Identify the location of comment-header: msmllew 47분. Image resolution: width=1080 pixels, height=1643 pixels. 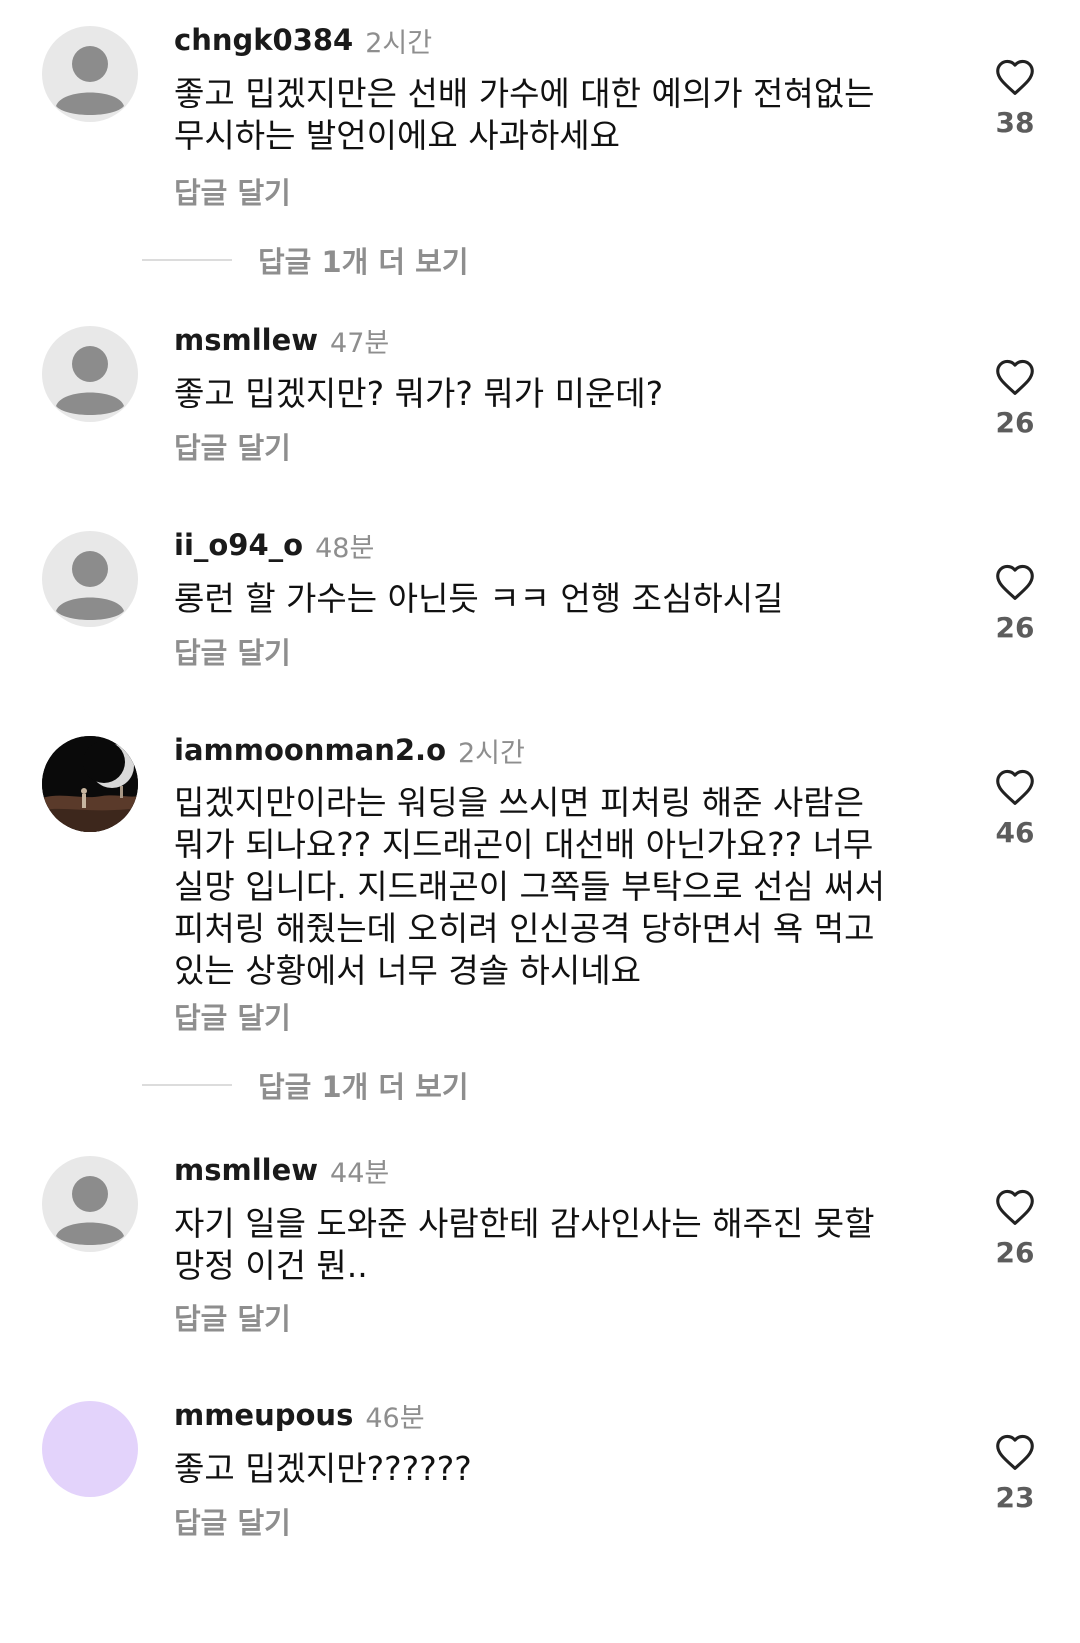
(281, 340).